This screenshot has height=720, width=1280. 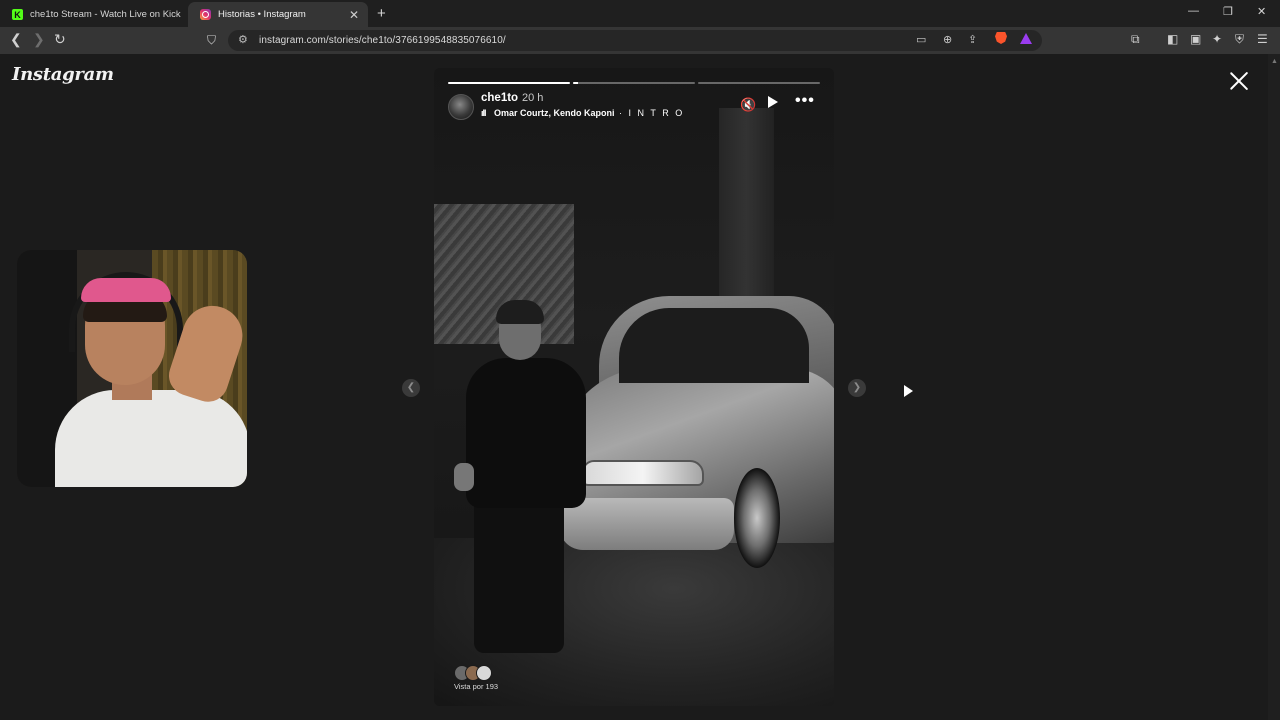 I want to click on previous-story-button: ❮, so click(x=411, y=388).